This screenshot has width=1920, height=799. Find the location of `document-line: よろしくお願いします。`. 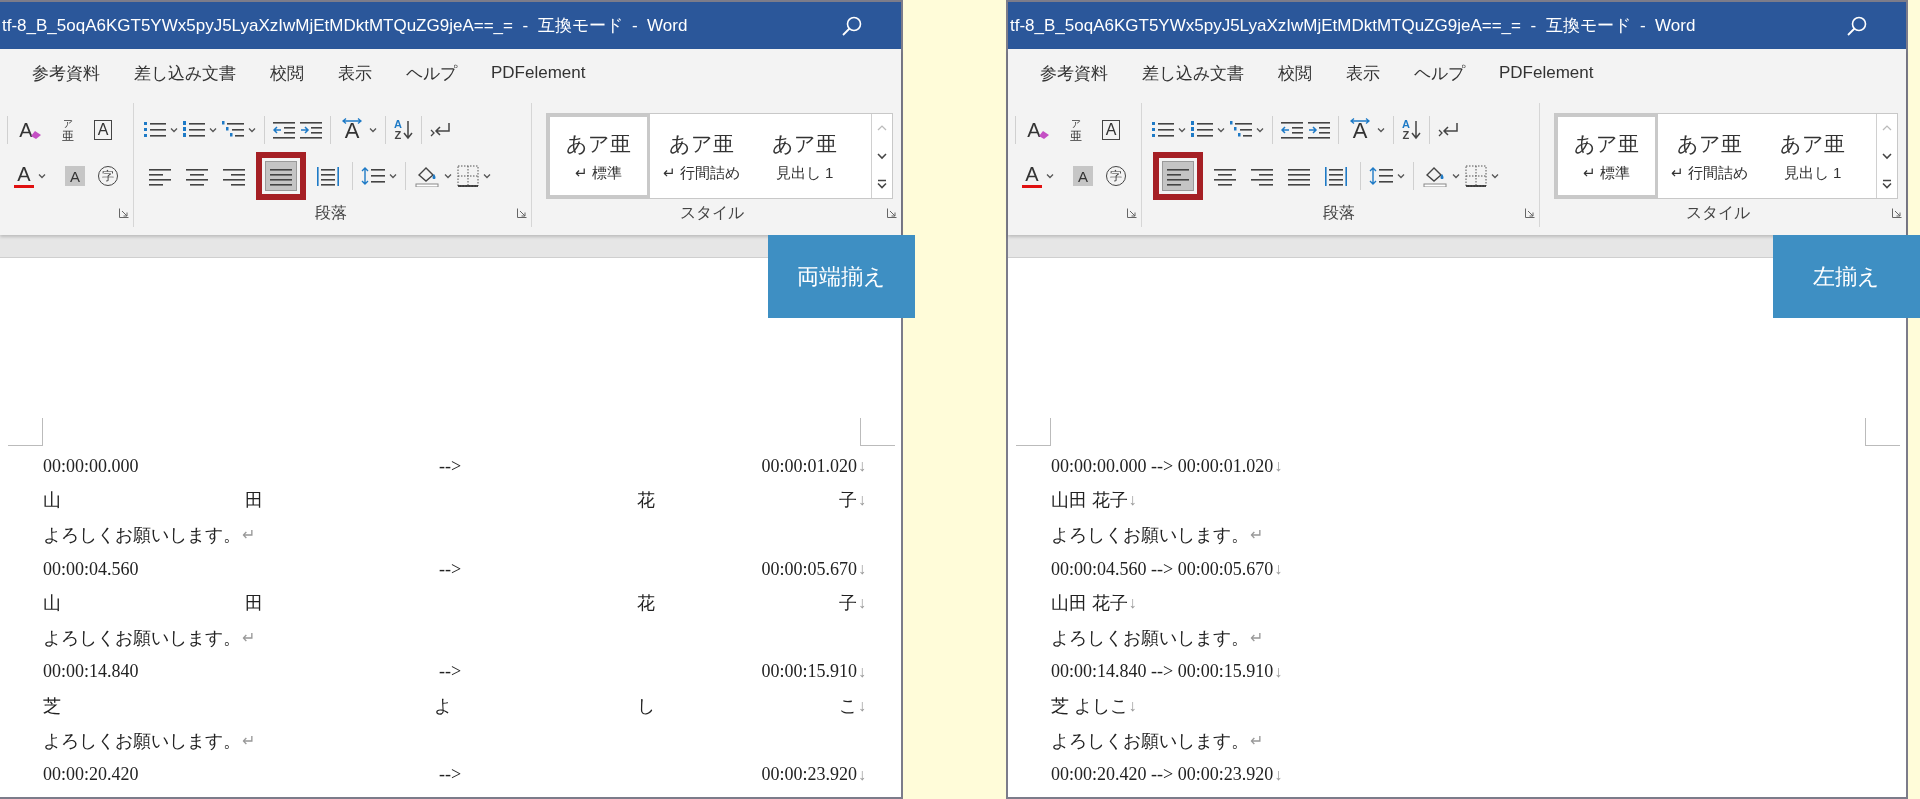

document-line: よろしくお願いします。 is located at coordinates (1150, 741).